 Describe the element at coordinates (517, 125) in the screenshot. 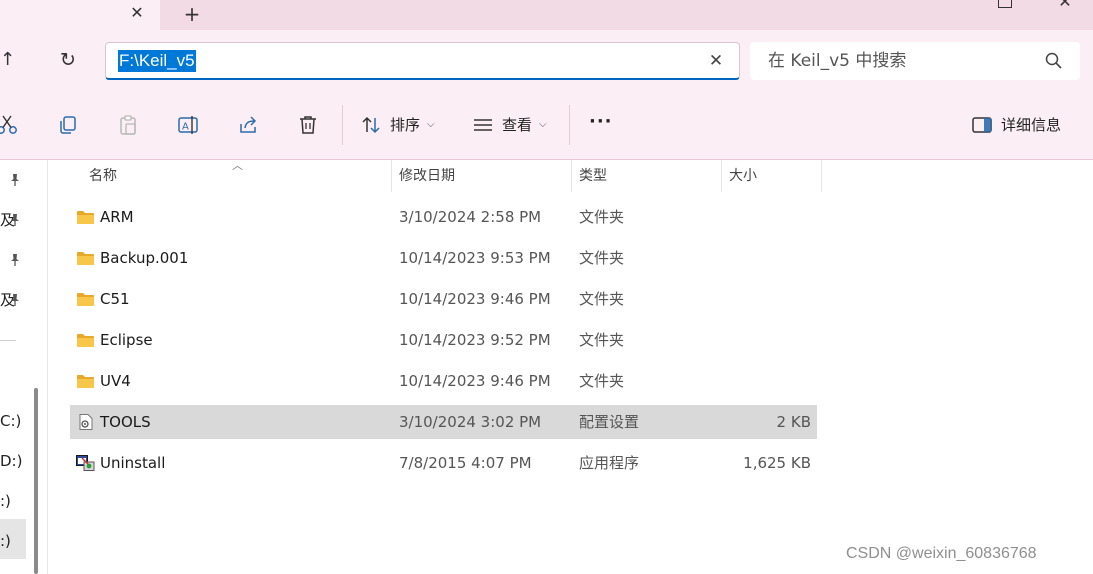

I see `view-button: 查看` at that location.